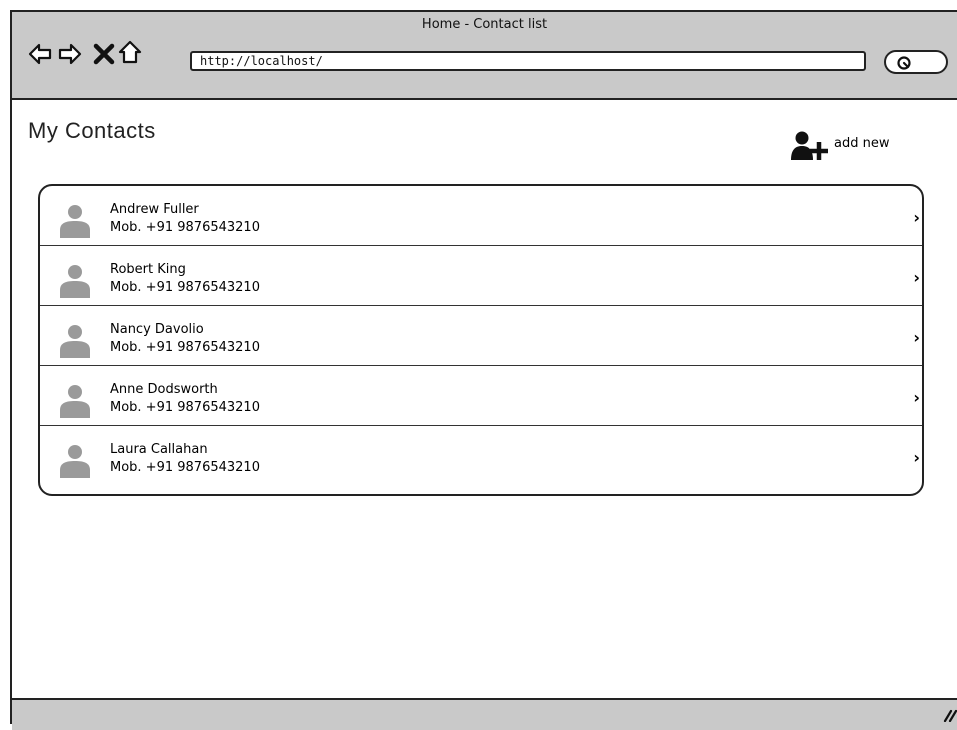  Describe the element at coordinates (157, 329) in the screenshot. I see `contact-name: Nancy Davolio` at that location.